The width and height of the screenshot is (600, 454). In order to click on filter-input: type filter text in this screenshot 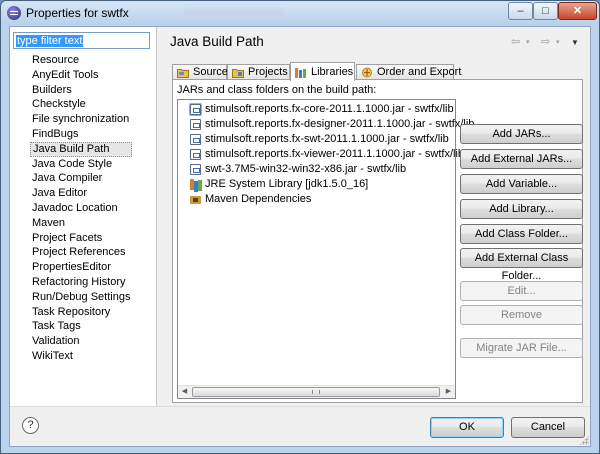, I will do `click(81, 40)`.